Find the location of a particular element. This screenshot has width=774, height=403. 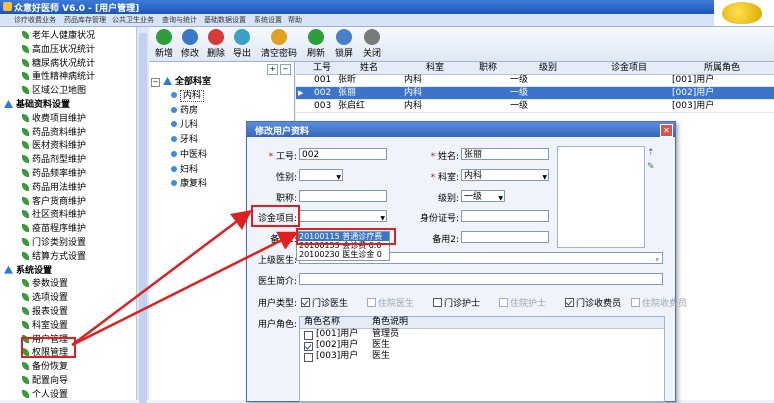

nav-group: 系统设置 is located at coordinates (28, 271).